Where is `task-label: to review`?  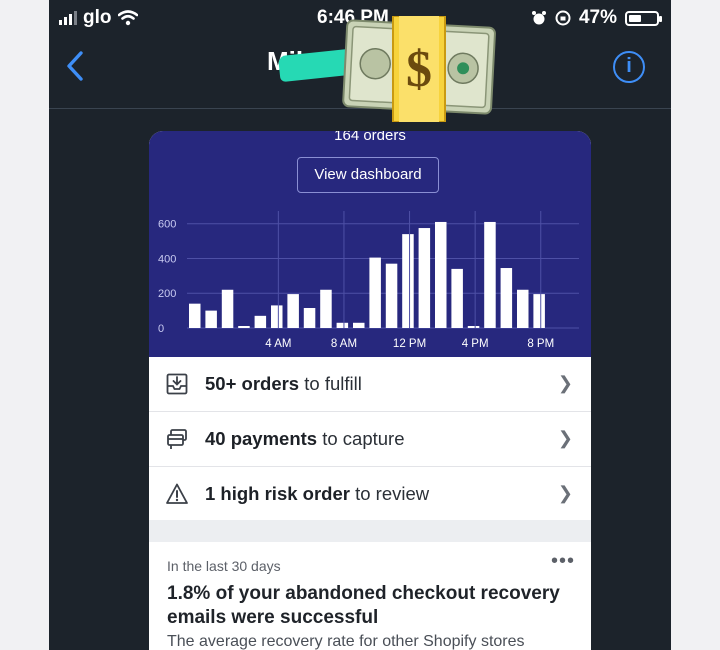 task-label: to review is located at coordinates (389, 493).